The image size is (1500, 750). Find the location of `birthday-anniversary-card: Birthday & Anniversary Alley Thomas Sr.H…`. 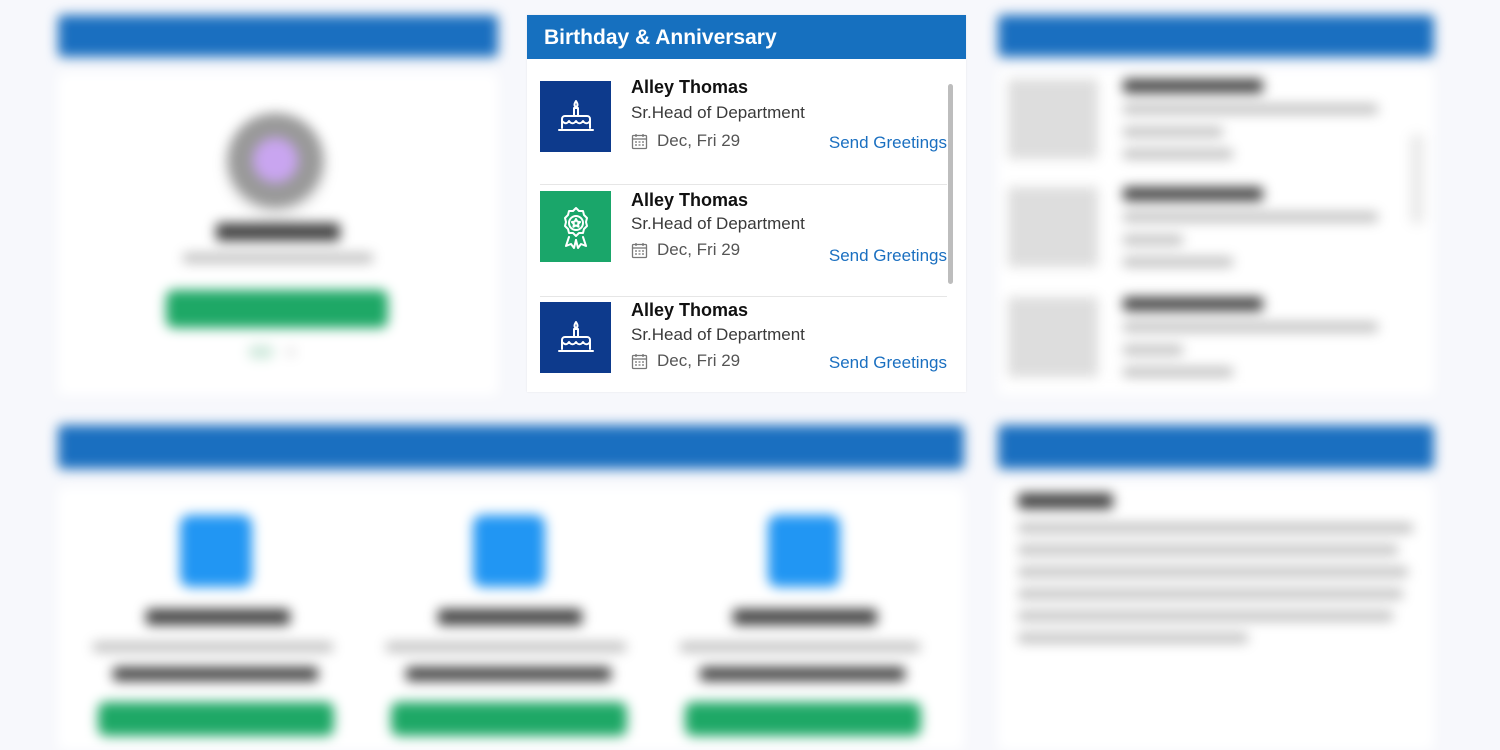

birthday-anniversary-card: Birthday & Anniversary Alley Thomas Sr.H… is located at coordinates (746, 203).